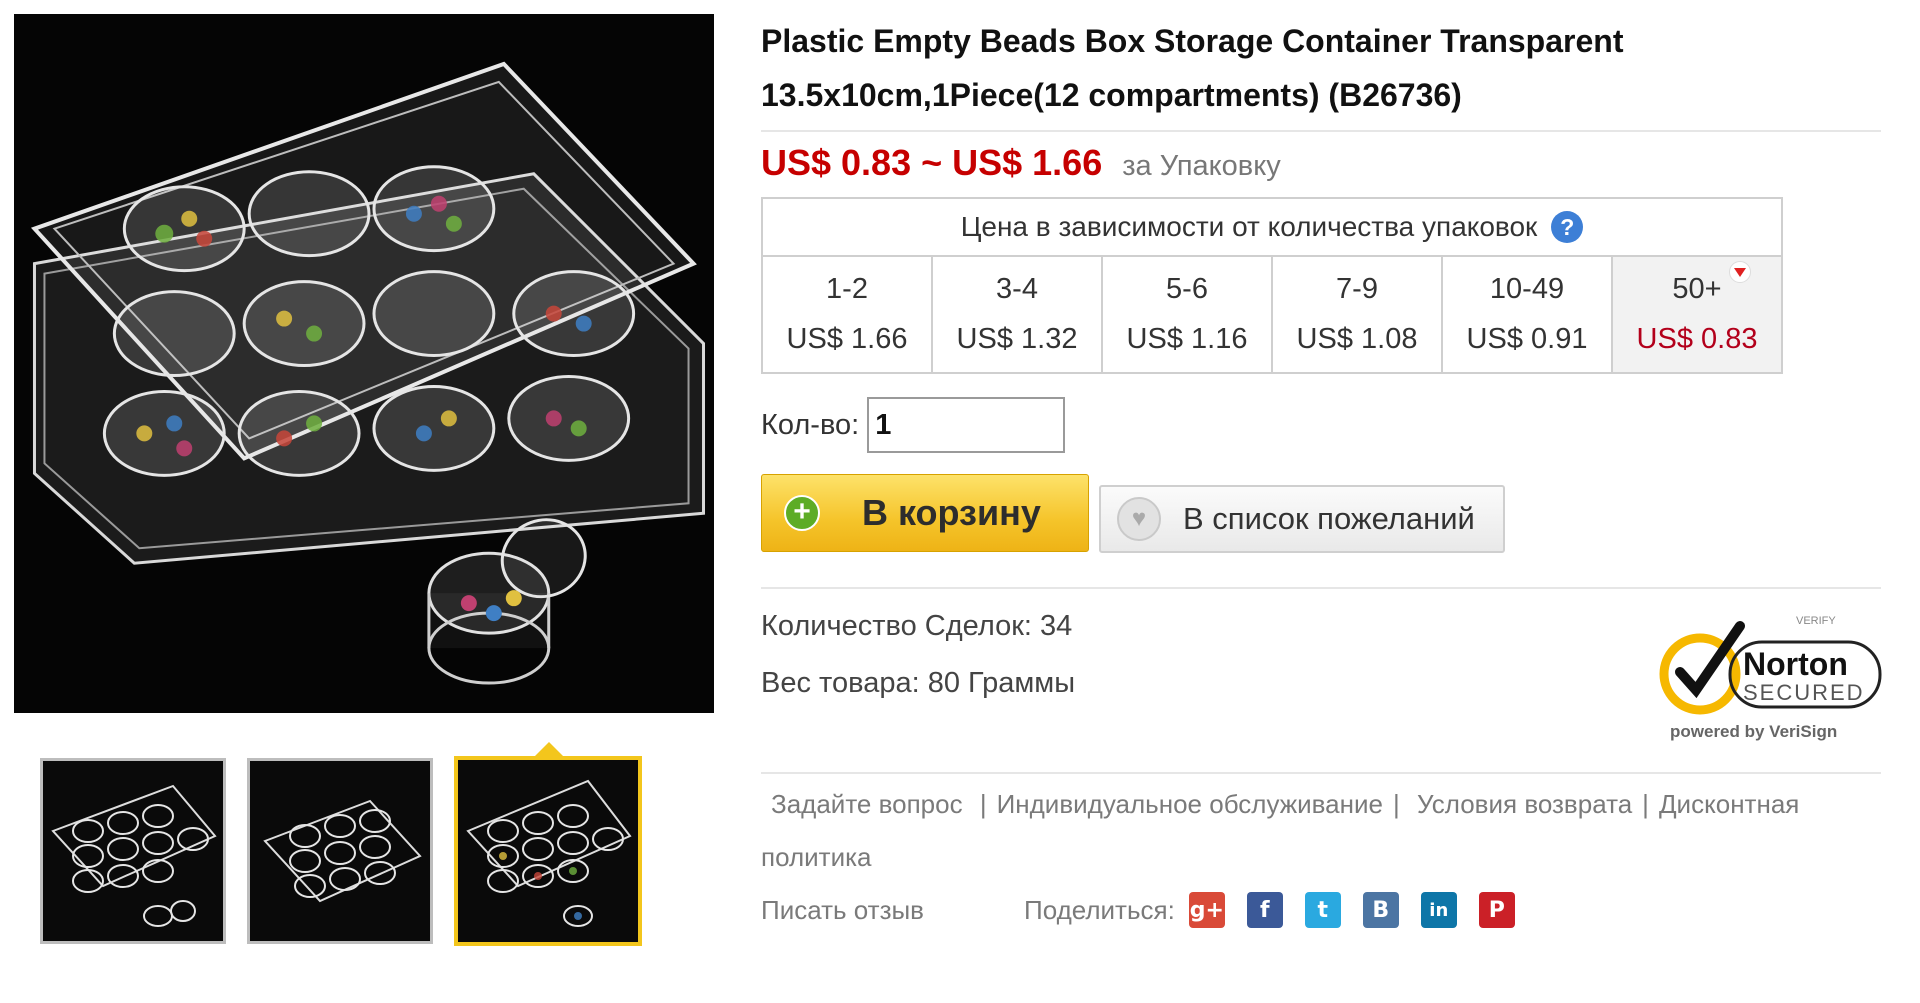 The image size is (1920, 1003). I want to click on norton-name: Norton, so click(1795, 664).